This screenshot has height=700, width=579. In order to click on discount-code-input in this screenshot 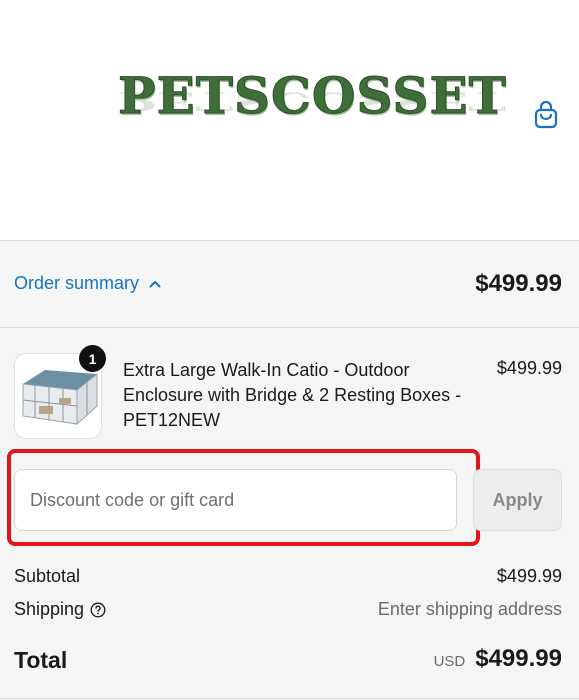, I will do `click(235, 500)`.